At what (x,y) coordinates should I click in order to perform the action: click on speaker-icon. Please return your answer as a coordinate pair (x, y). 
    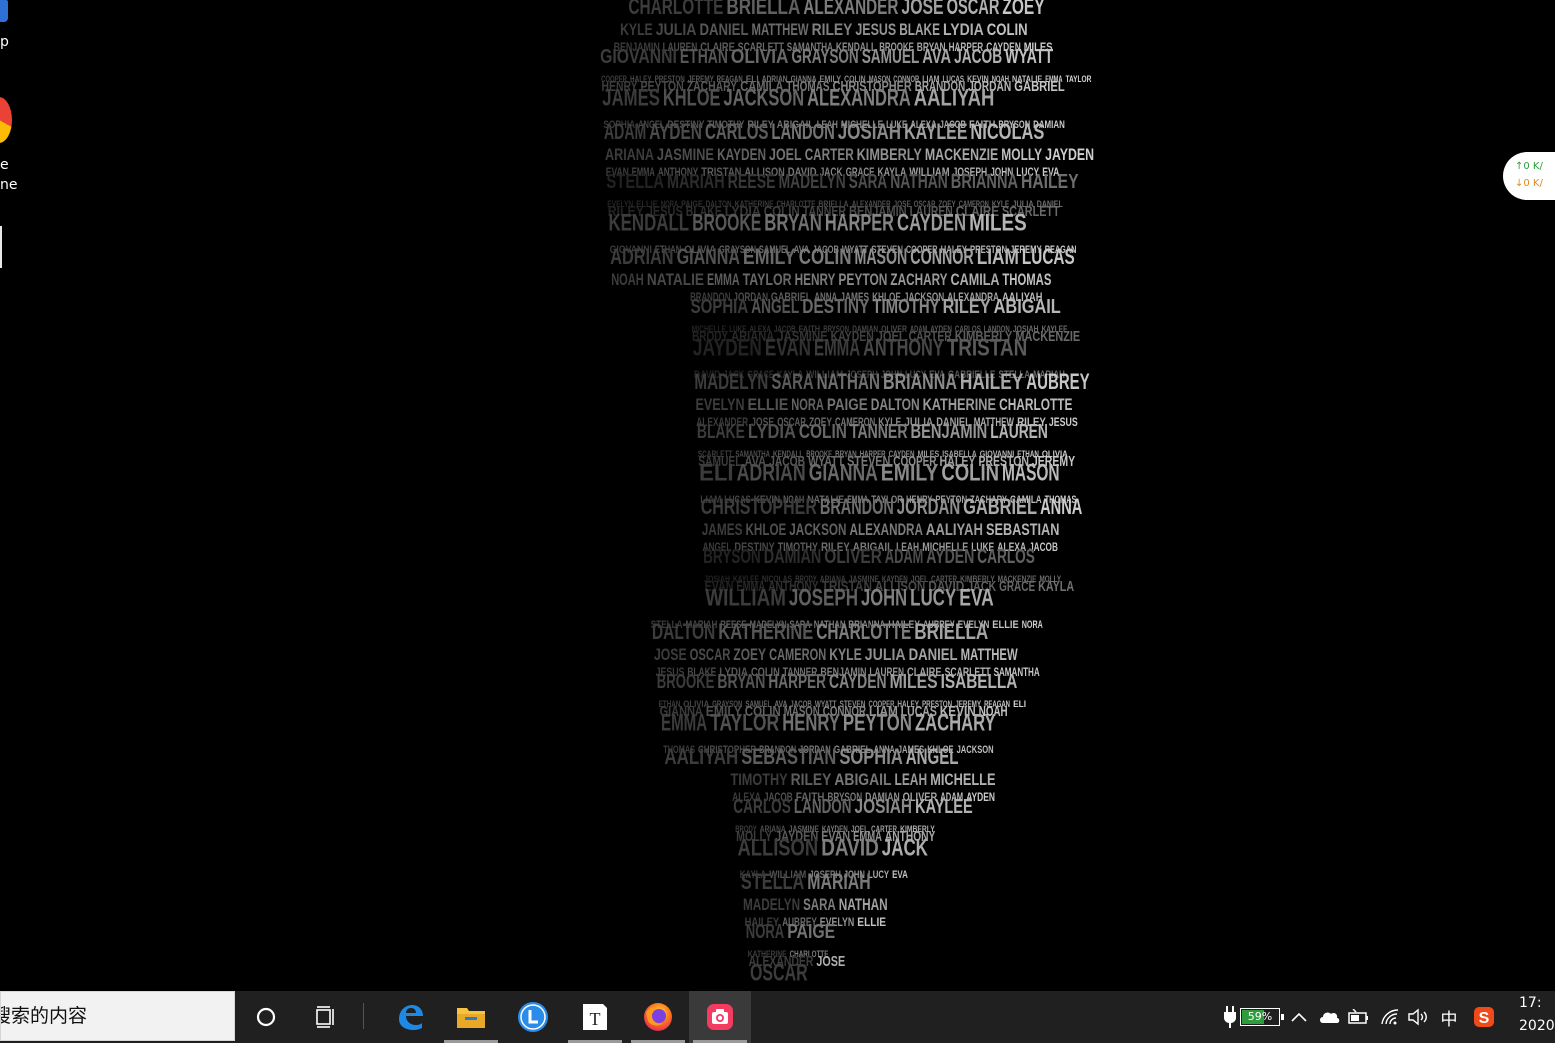
    Looking at the image, I should click on (1417, 1017).